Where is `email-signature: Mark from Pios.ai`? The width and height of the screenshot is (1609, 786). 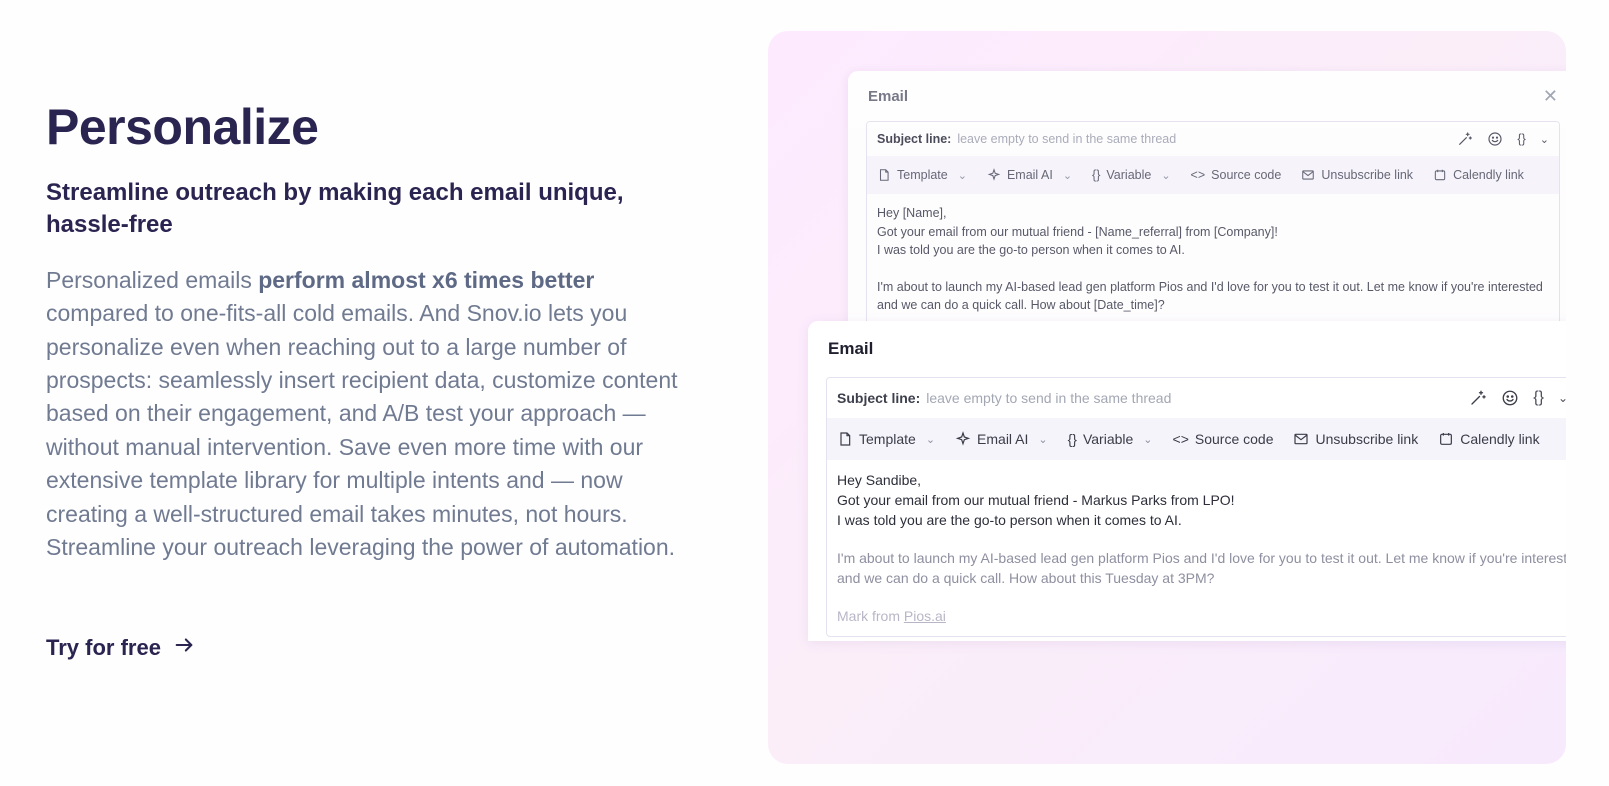 email-signature: Mark from Pios.ai is located at coordinates (1201, 616).